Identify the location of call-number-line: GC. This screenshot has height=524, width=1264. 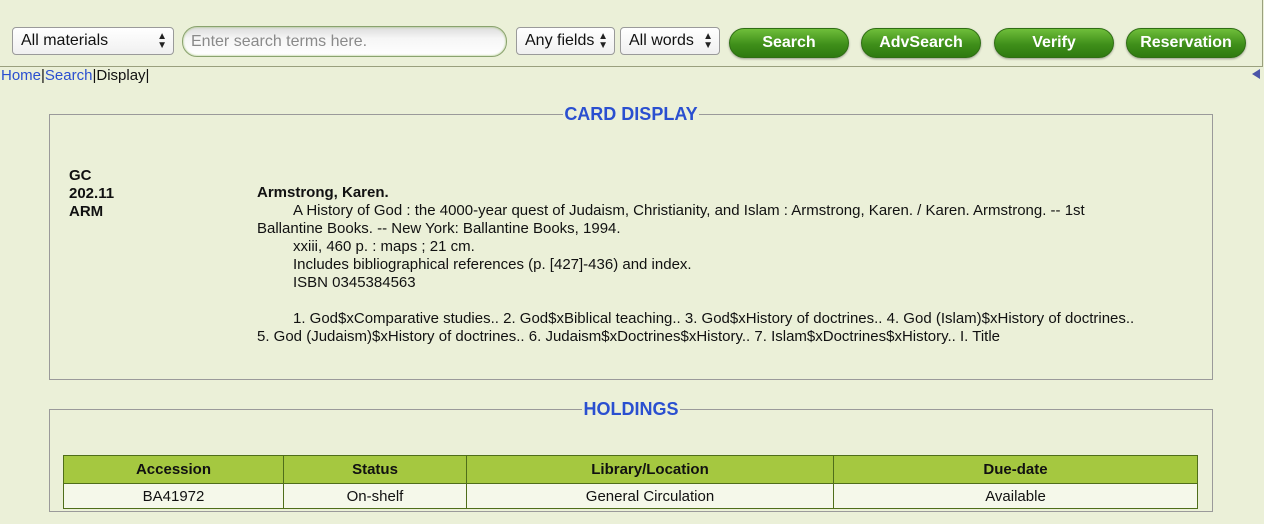
(80, 175).